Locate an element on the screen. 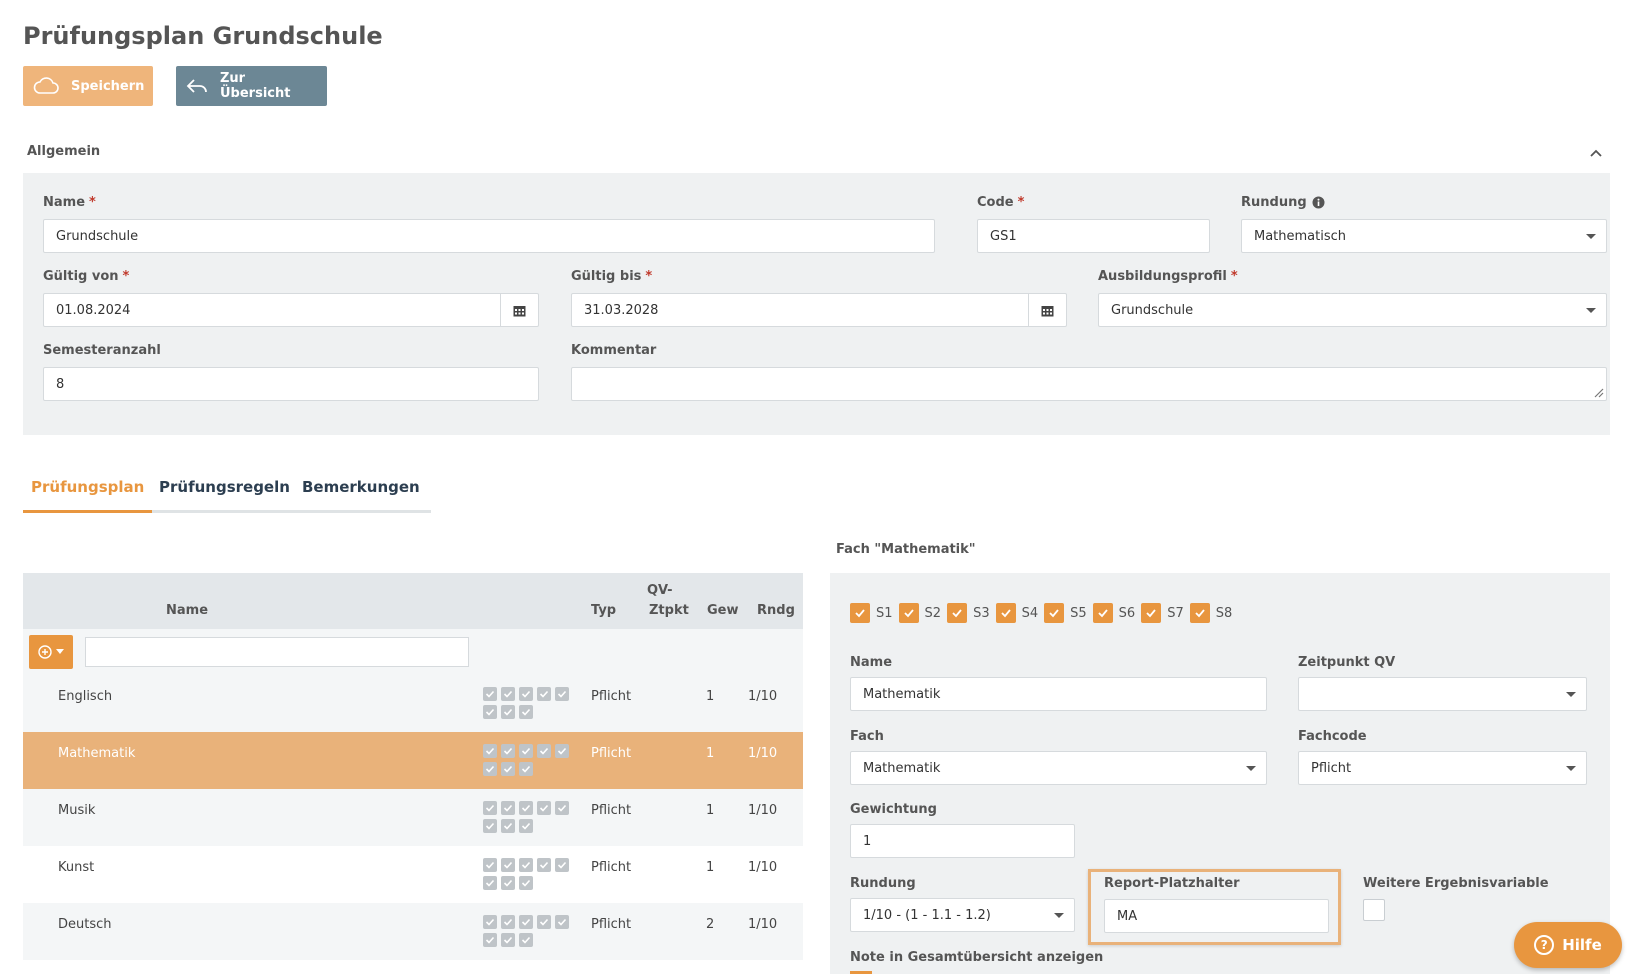 Image resolution: width=1634 pixels, height=974 pixels. semester-toggle-s4: S4 is located at coordinates (1016, 613).